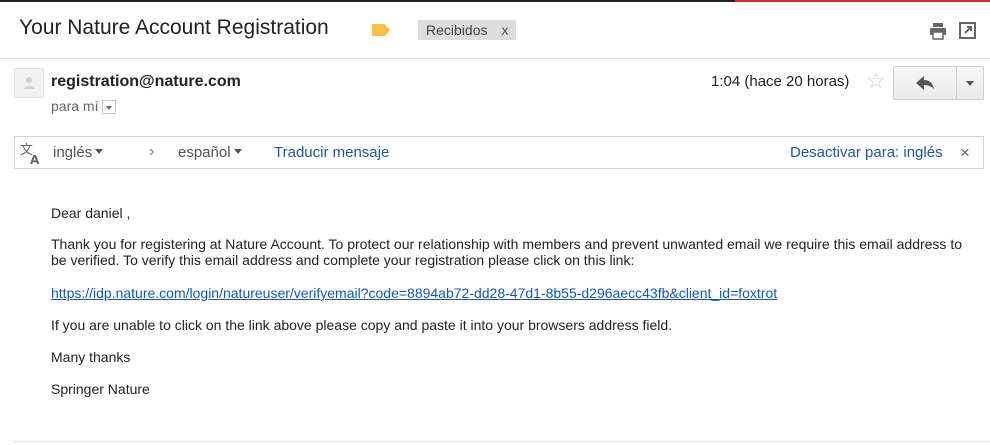 Image resolution: width=990 pixels, height=445 pixels. I want to click on inbox-label-chip: Recibidos x, so click(467, 30).